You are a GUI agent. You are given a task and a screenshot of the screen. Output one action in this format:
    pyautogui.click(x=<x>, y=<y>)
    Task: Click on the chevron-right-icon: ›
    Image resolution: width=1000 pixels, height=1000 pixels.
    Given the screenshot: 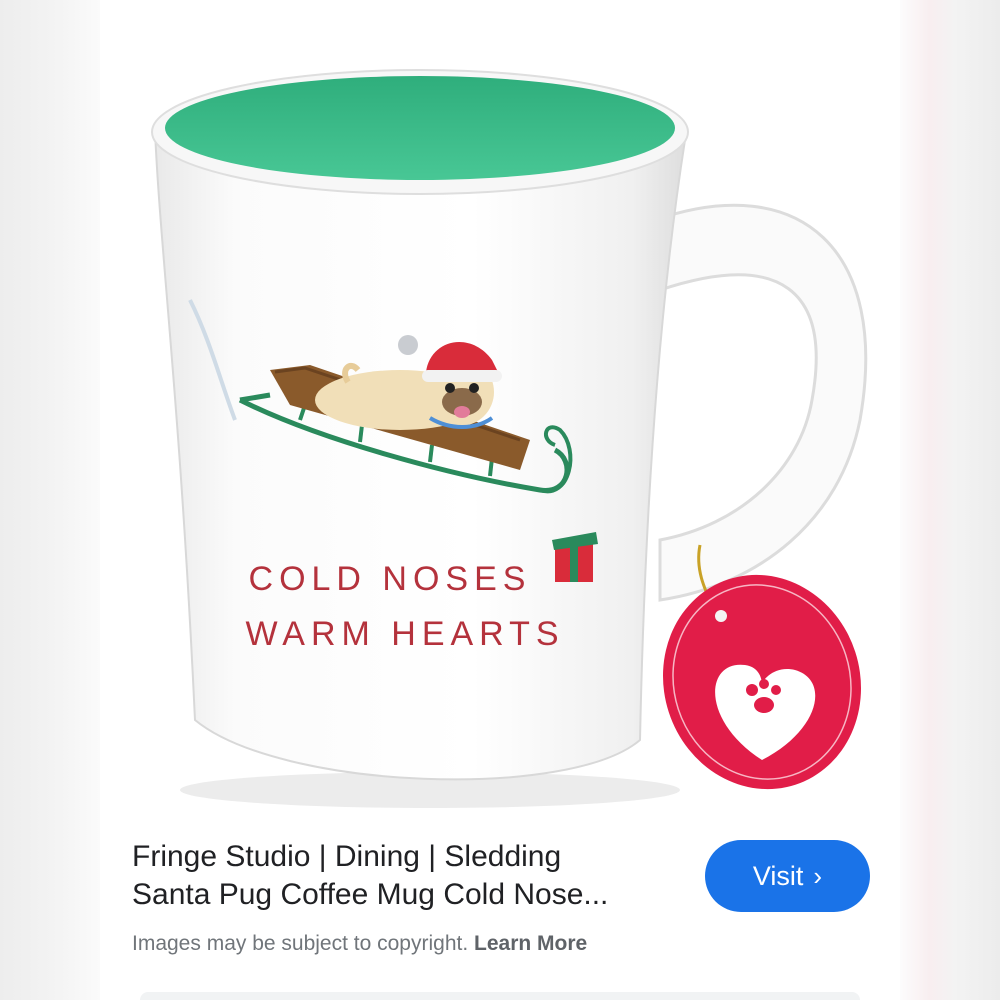 What is the action you would take?
    pyautogui.click(x=818, y=876)
    